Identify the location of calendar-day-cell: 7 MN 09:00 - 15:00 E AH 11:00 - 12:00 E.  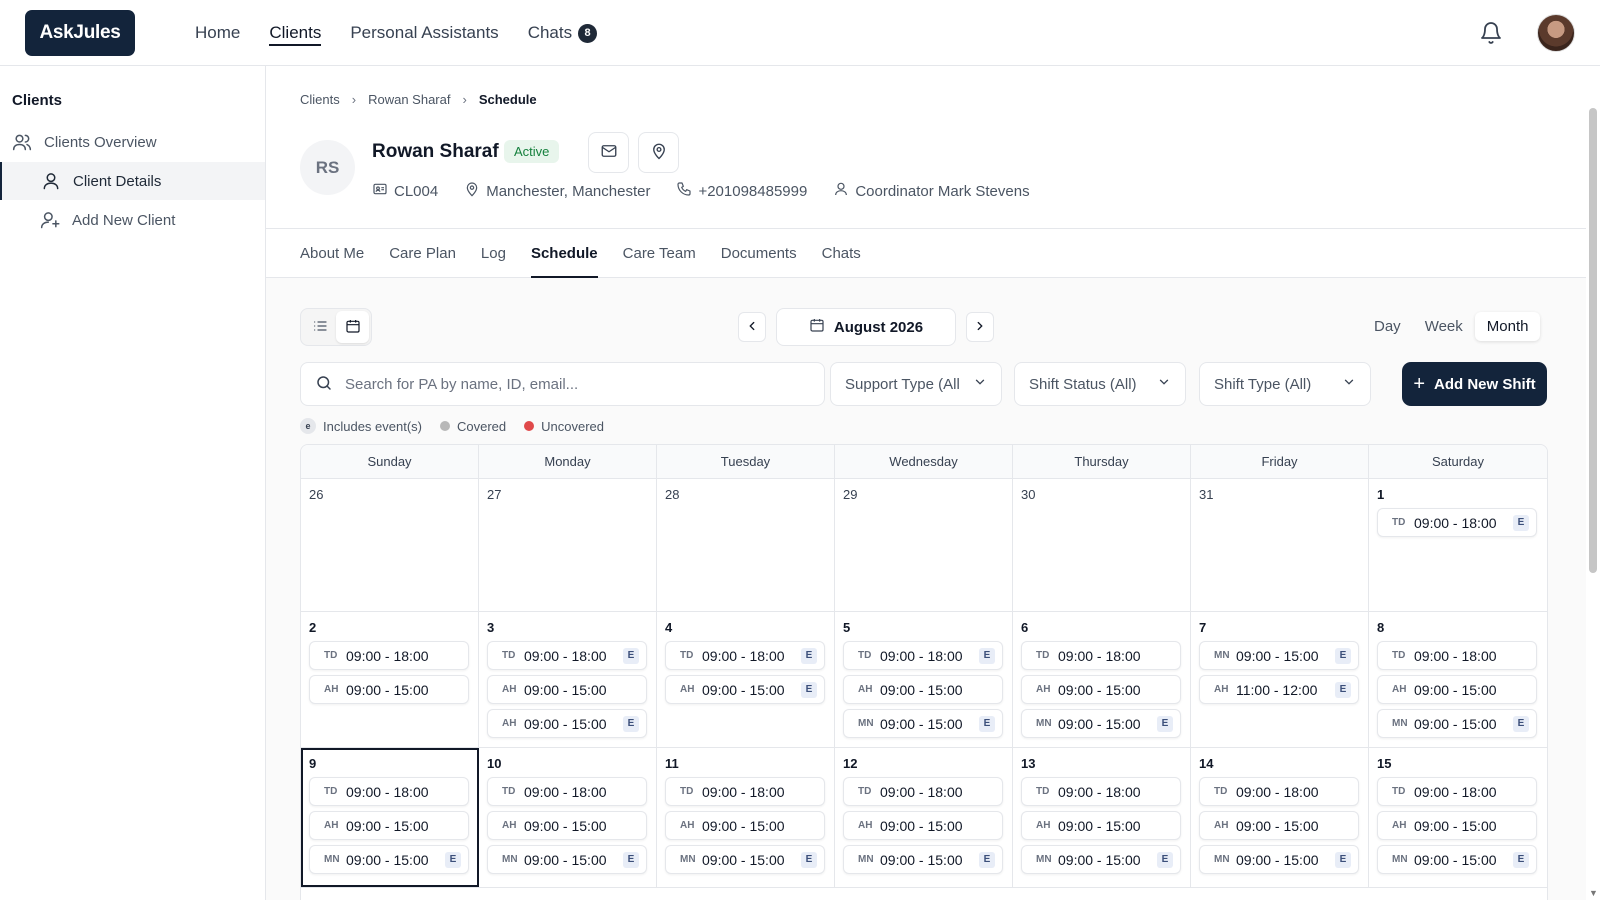
(1280, 679).